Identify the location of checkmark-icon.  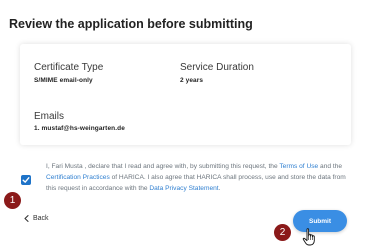
(26, 180).